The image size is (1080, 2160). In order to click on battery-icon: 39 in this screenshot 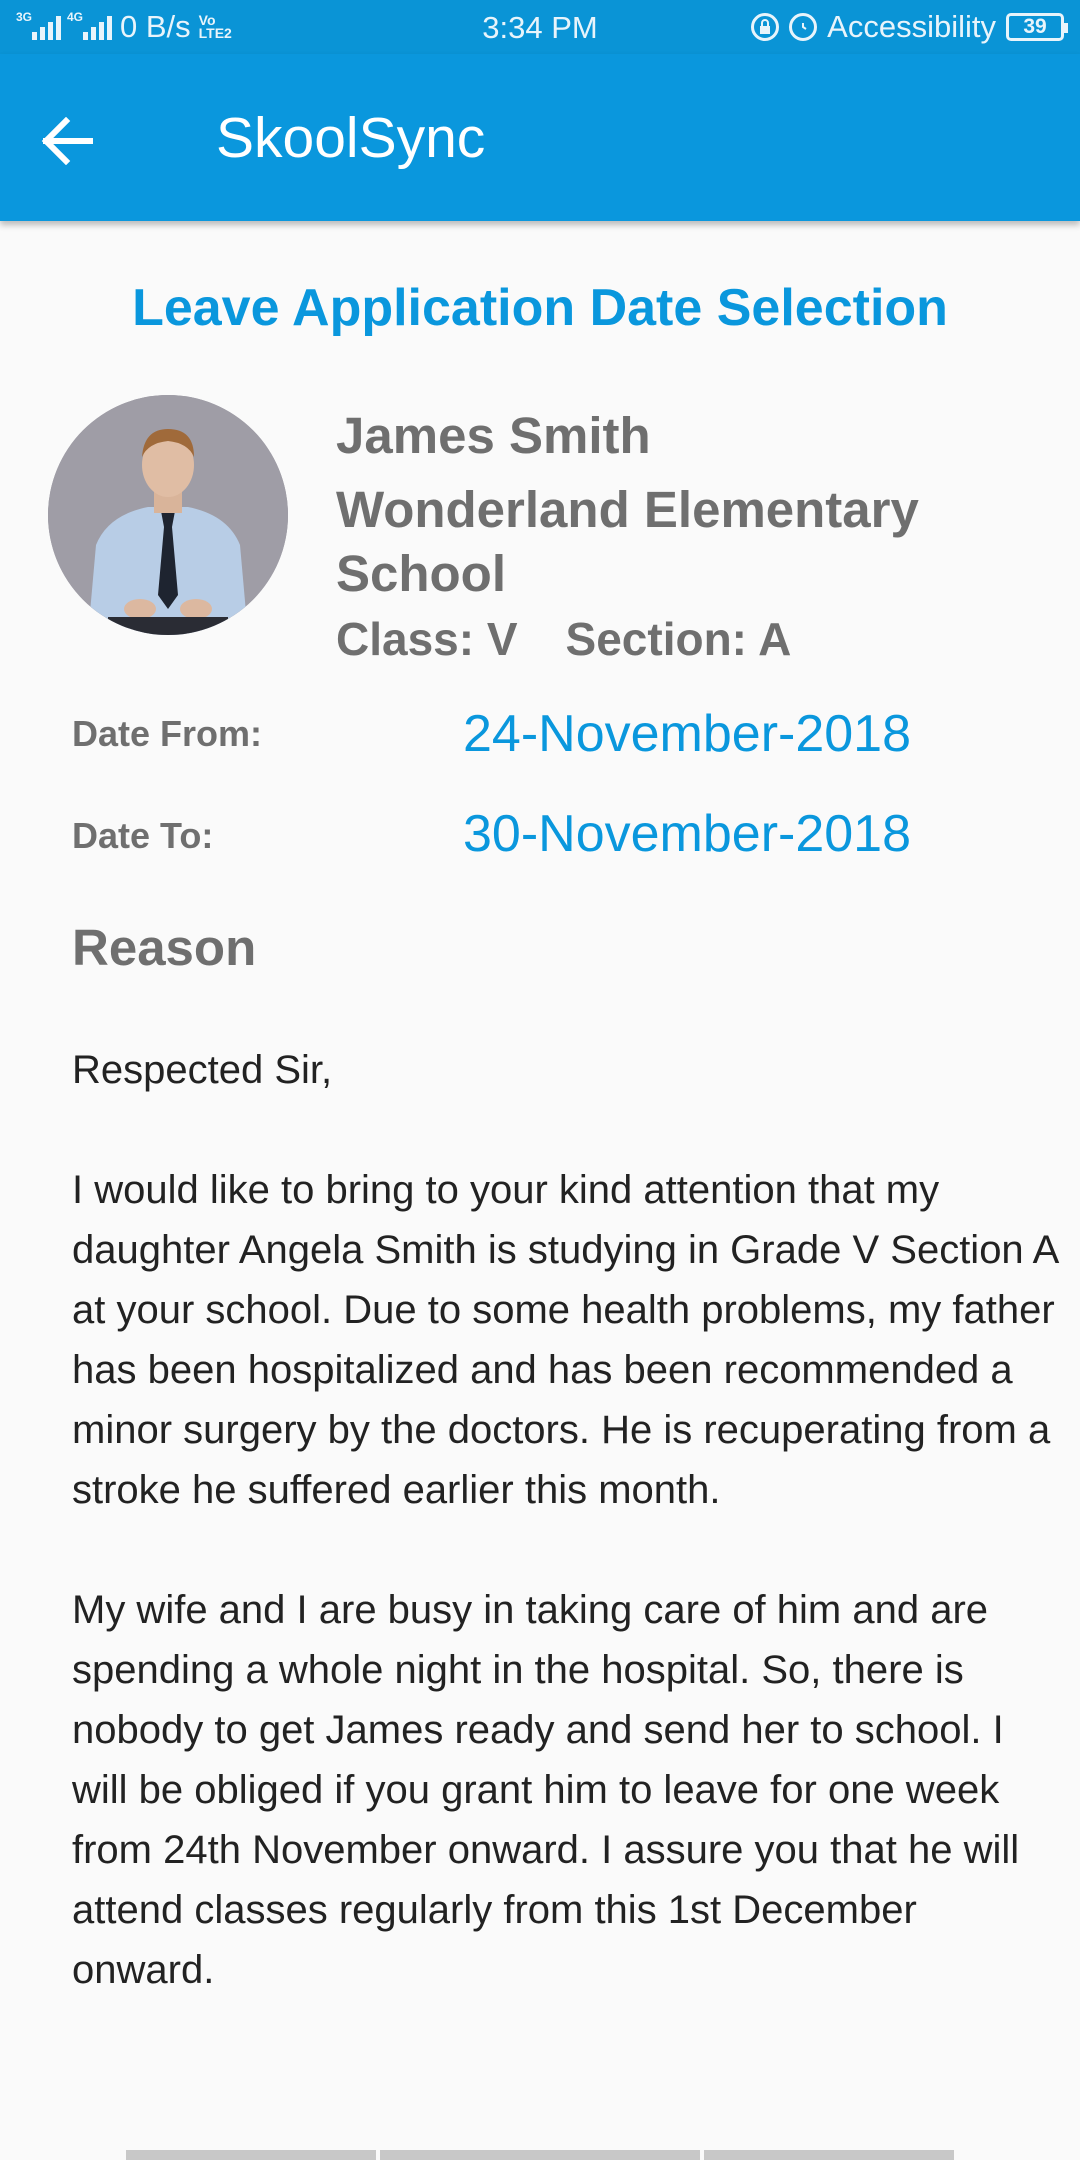, I will do `click(1037, 27)`.